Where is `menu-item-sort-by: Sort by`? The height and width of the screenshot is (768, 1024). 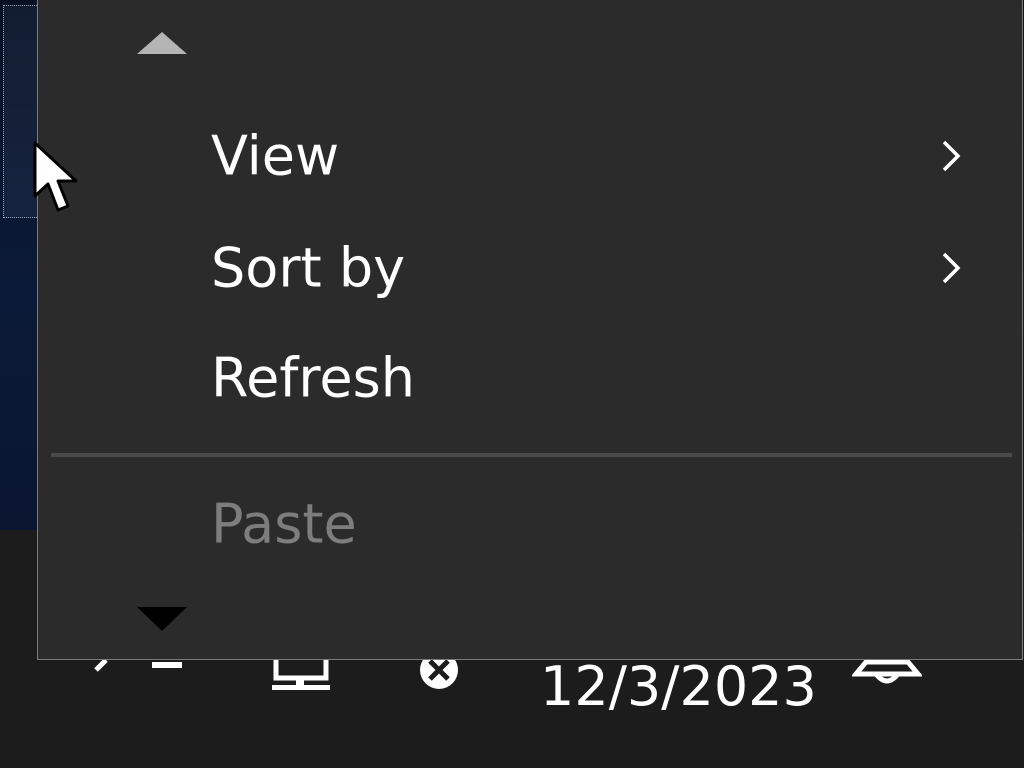
menu-item-sort-by: Sort by is located at coordinates (530, 268).